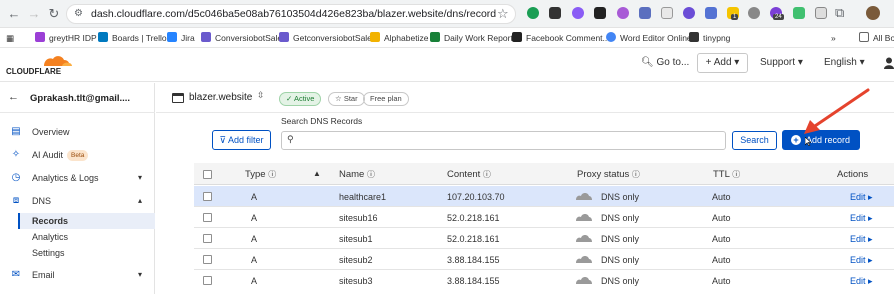 The image size is (894, 294). What do you see at coordinates (876, 38) in the screenshot?
I see `all-bookmarks-folder: All Bo` at bounding box center [876, 38].